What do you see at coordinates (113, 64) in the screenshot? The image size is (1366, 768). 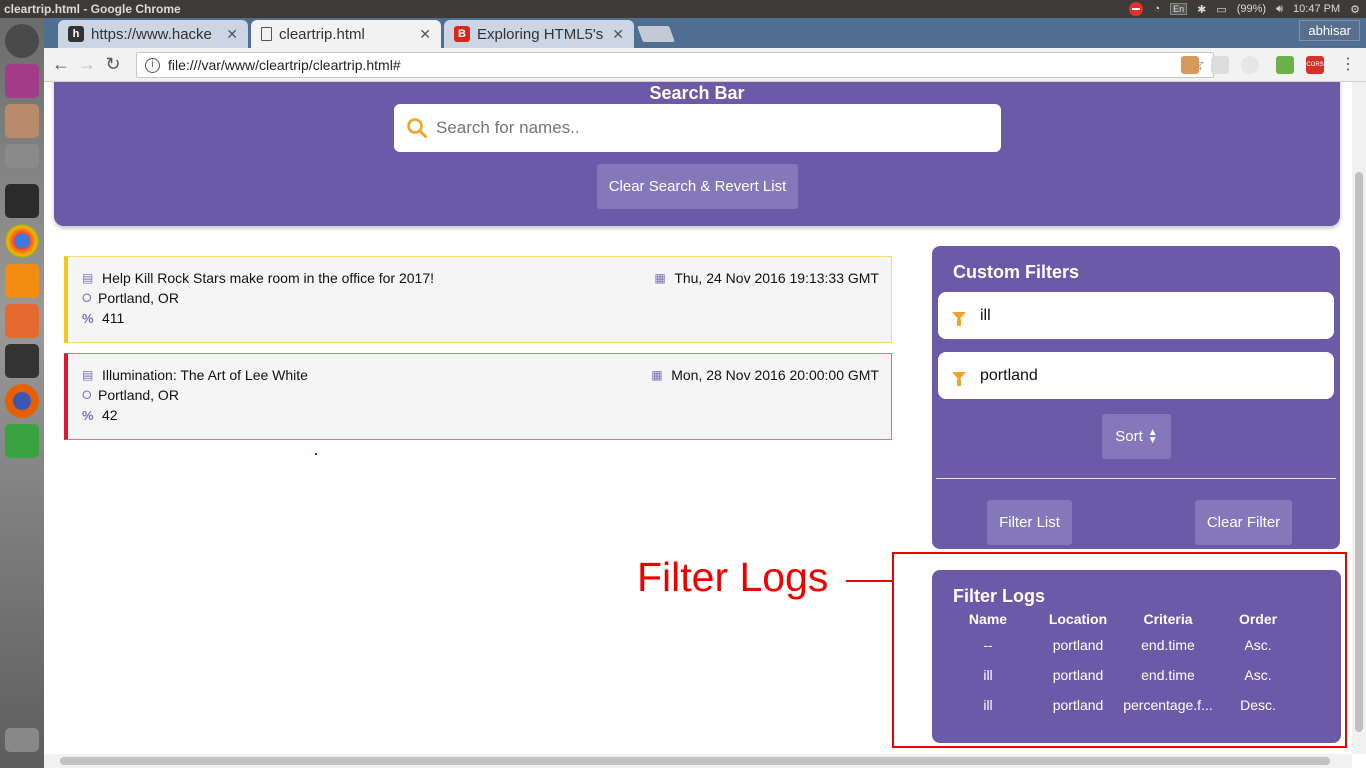 I see `reload-icon: ↻` at bounding box center [113, 64].